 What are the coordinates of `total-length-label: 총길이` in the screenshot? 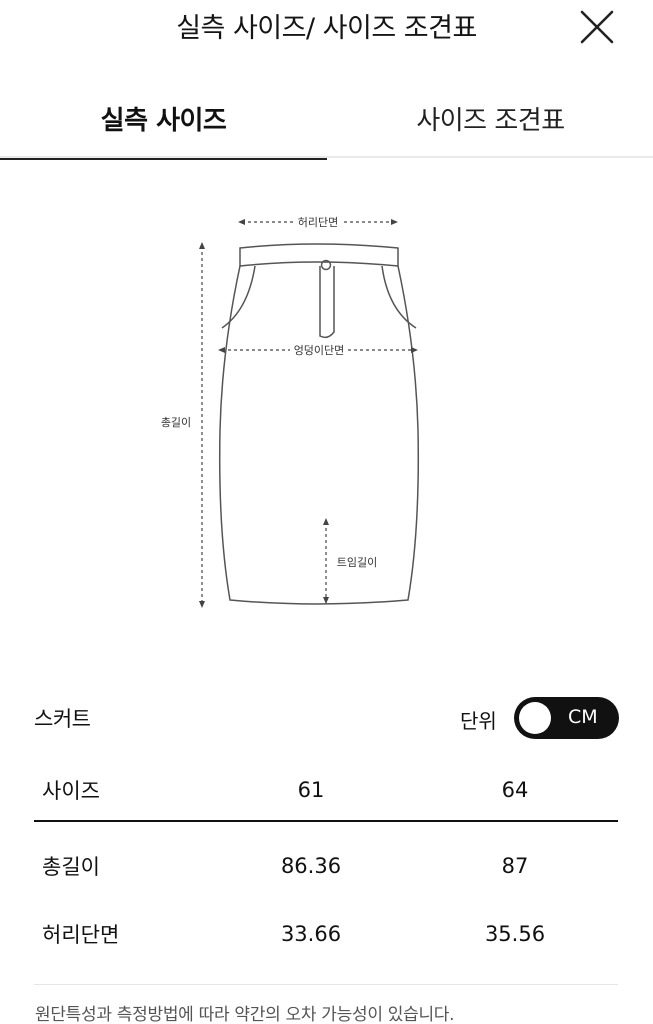 It's located at (176, 422).